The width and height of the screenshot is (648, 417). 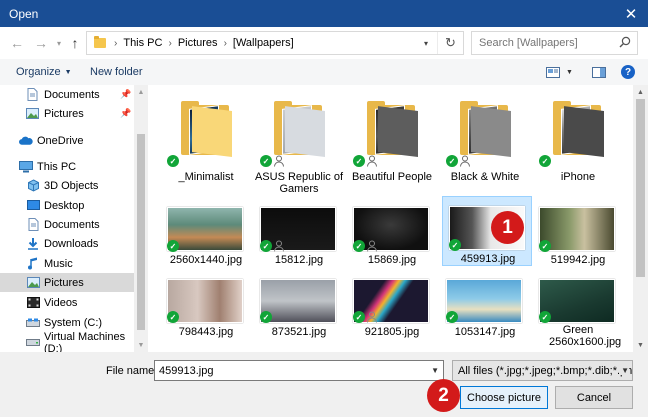 I want to click on image-label: 873521.jpg, so click(x=299, y=332).